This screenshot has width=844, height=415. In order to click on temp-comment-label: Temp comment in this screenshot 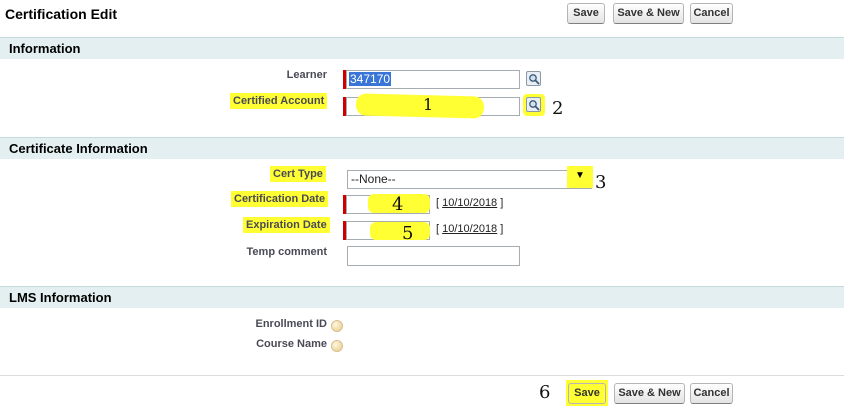, I will do `click(286, 252)`.